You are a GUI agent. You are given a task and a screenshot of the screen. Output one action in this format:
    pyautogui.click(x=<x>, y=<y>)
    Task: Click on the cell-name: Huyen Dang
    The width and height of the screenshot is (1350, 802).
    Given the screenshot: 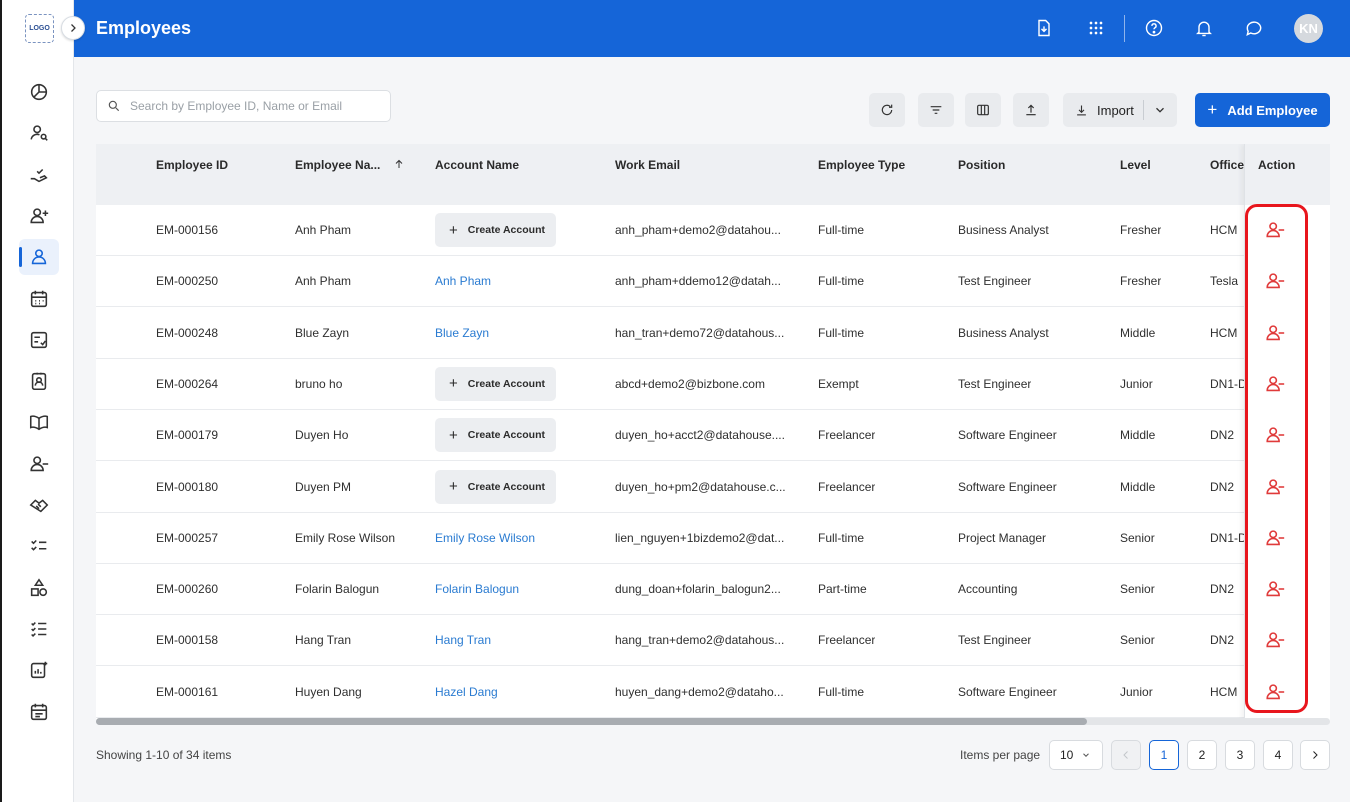 What is the action you would take?
    pyautogui.click(x=328, y=691)
    